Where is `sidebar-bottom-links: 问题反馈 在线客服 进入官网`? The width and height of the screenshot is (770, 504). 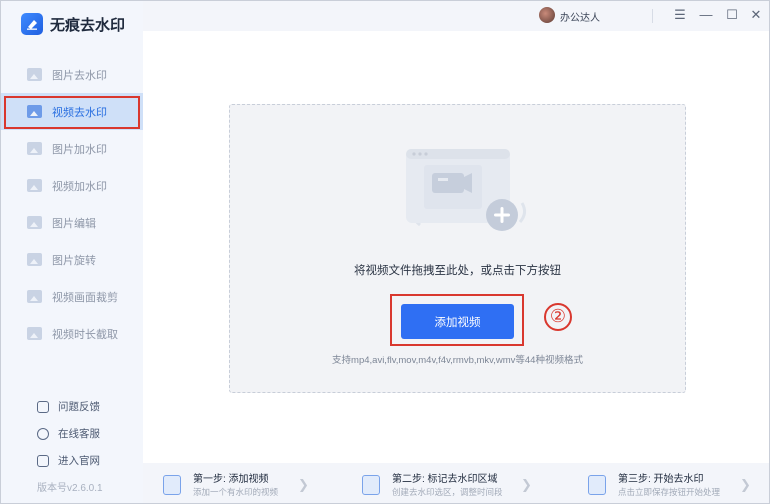
sidebar-bottom-links: 问题反馈 在线客服 进入官网 is located at coordinates (72, 433).